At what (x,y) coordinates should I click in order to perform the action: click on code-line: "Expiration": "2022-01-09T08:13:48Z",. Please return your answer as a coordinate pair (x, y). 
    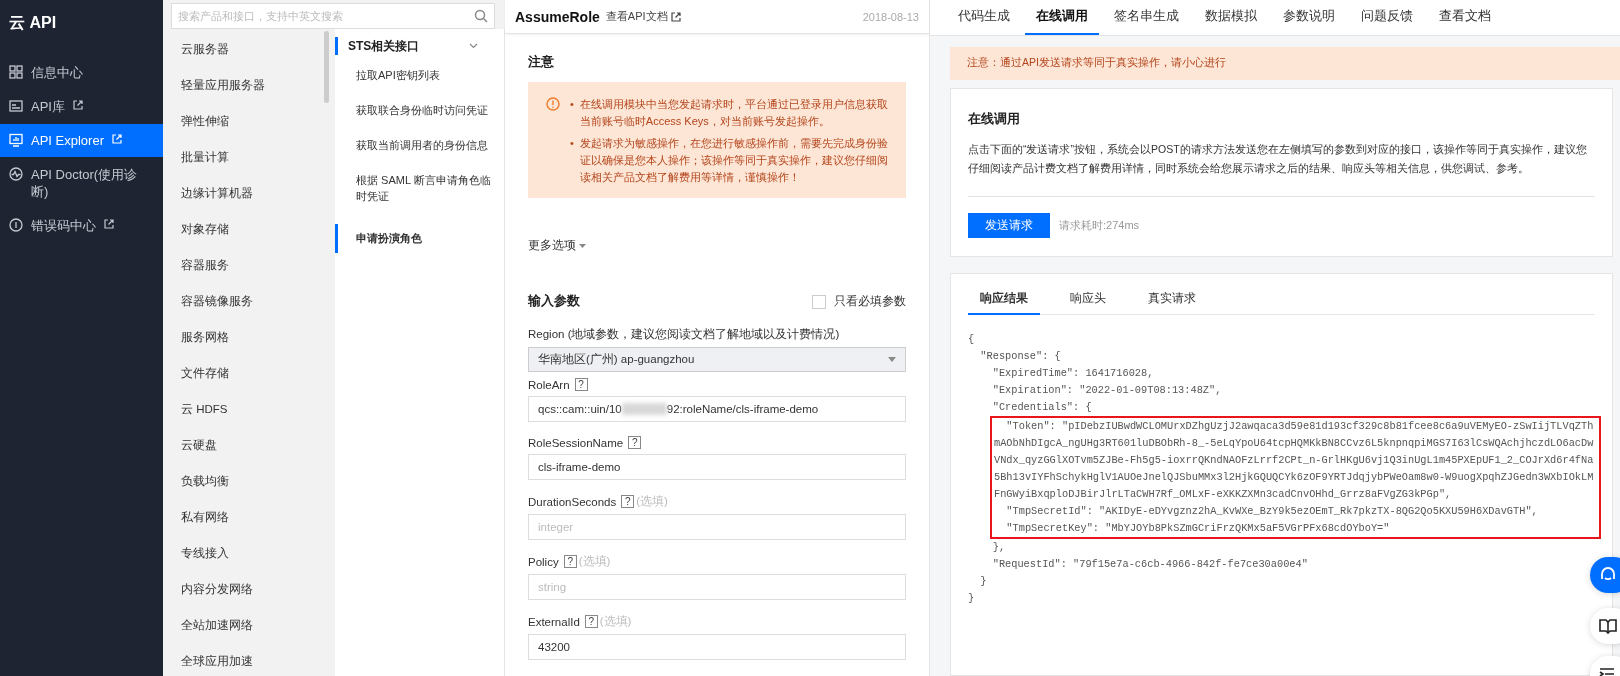
    Looking at the image, I should click on (1107, 390).